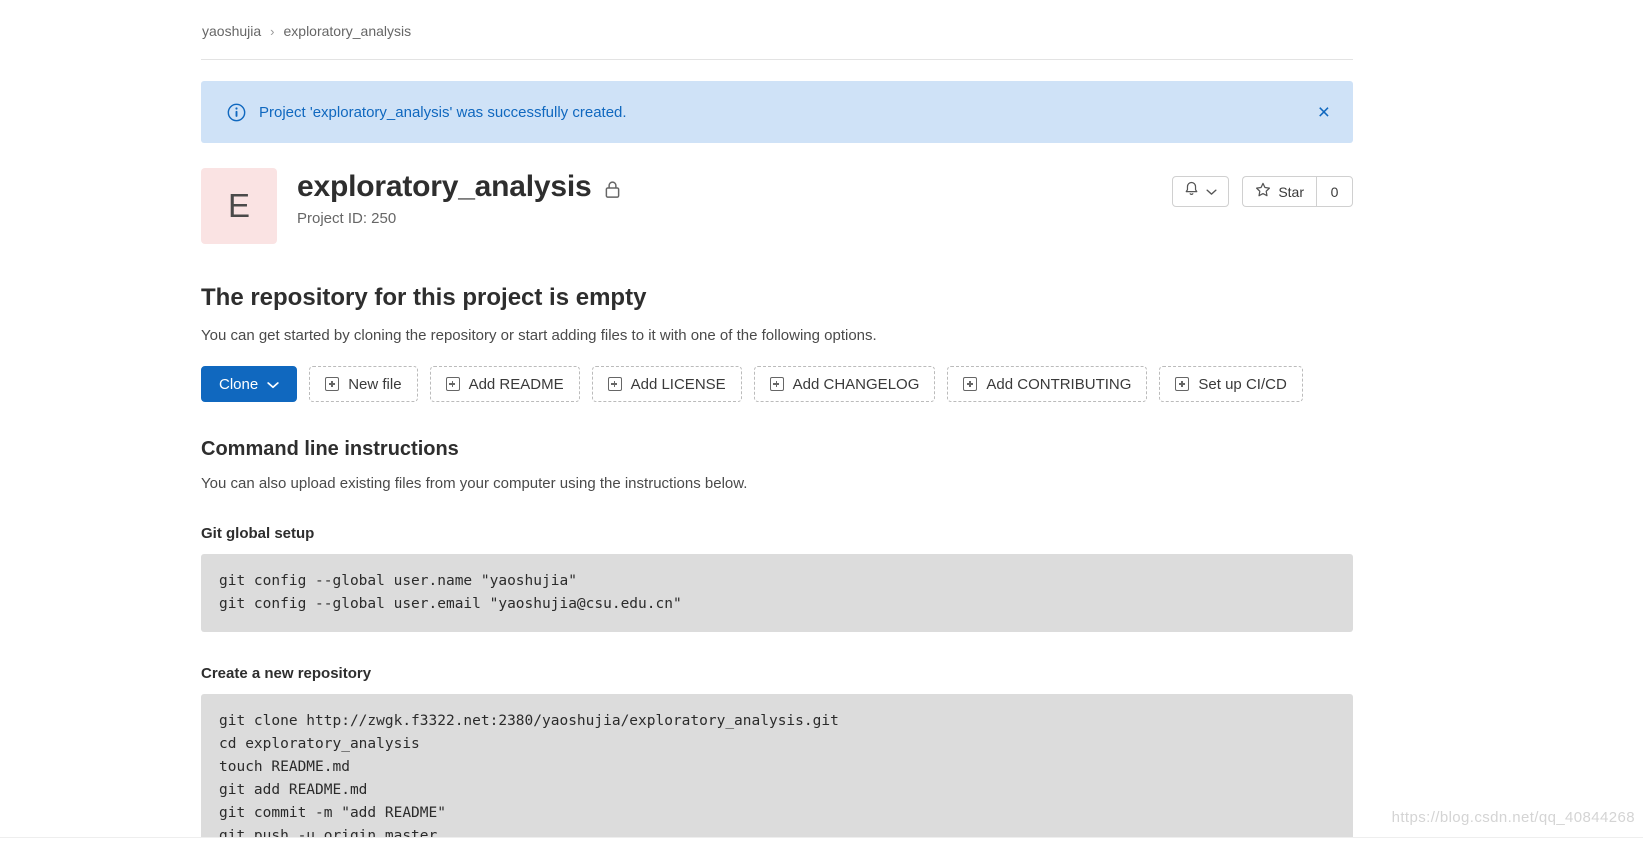 The height and width of the screenshot is (853, 1643). I want to click on add-contributing-button: Add CONTRIBUTING, so click(1047, 384).